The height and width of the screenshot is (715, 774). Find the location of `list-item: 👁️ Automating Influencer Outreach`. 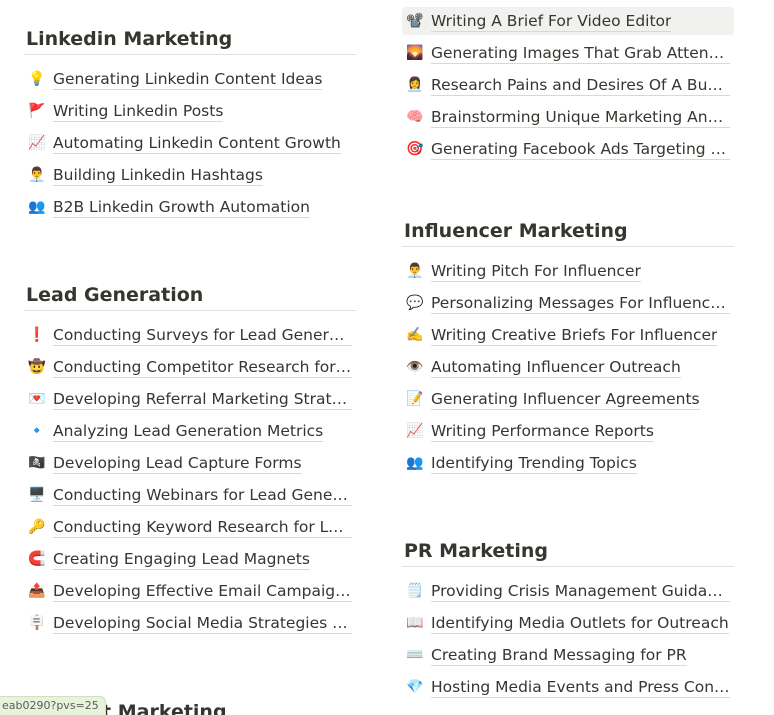

list-item: 👁️ Automating Influencer Outreach is located at coordinates (568, 367).